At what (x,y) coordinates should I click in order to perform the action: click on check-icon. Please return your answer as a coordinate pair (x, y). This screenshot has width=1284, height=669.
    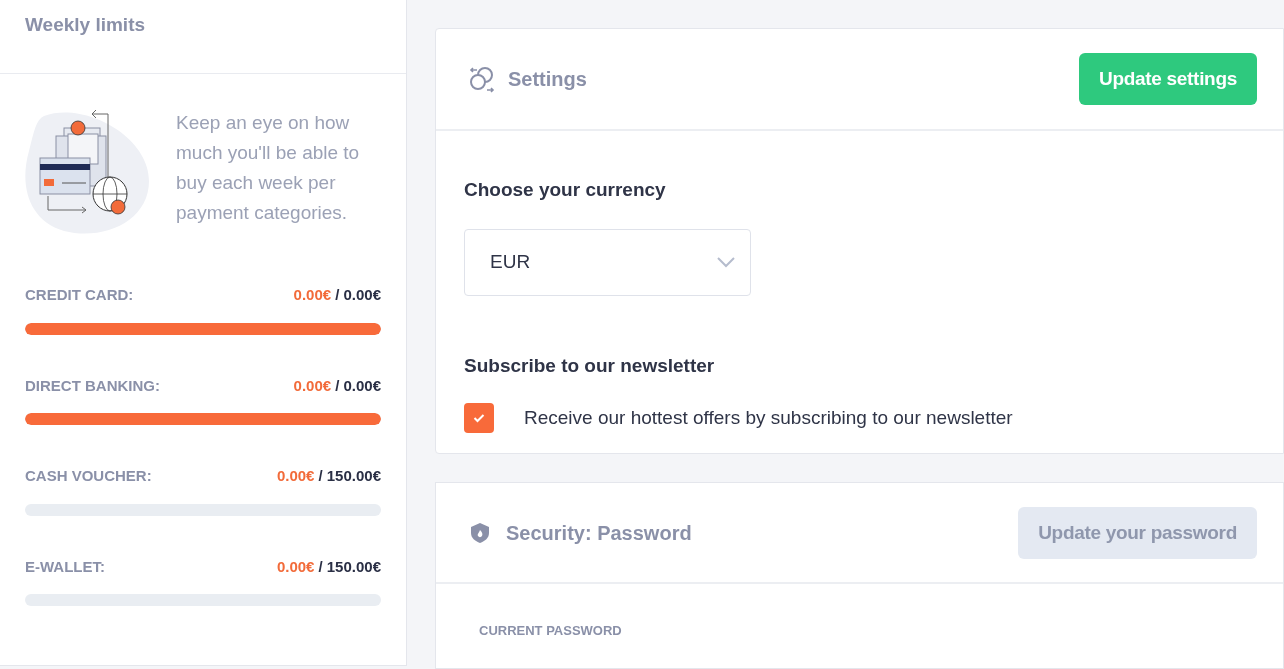
    Looking at the image, I should click on (479, 418).